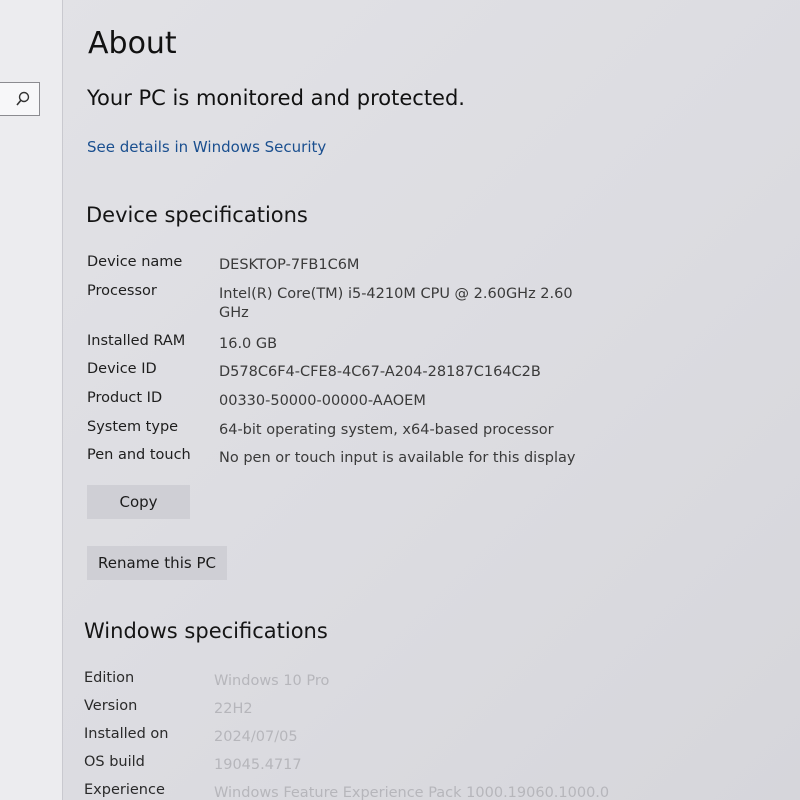  What do you see at coordinates (111, 706) in the screenshot?
I see `spec-label: Version` at bounding box center [111, 706].